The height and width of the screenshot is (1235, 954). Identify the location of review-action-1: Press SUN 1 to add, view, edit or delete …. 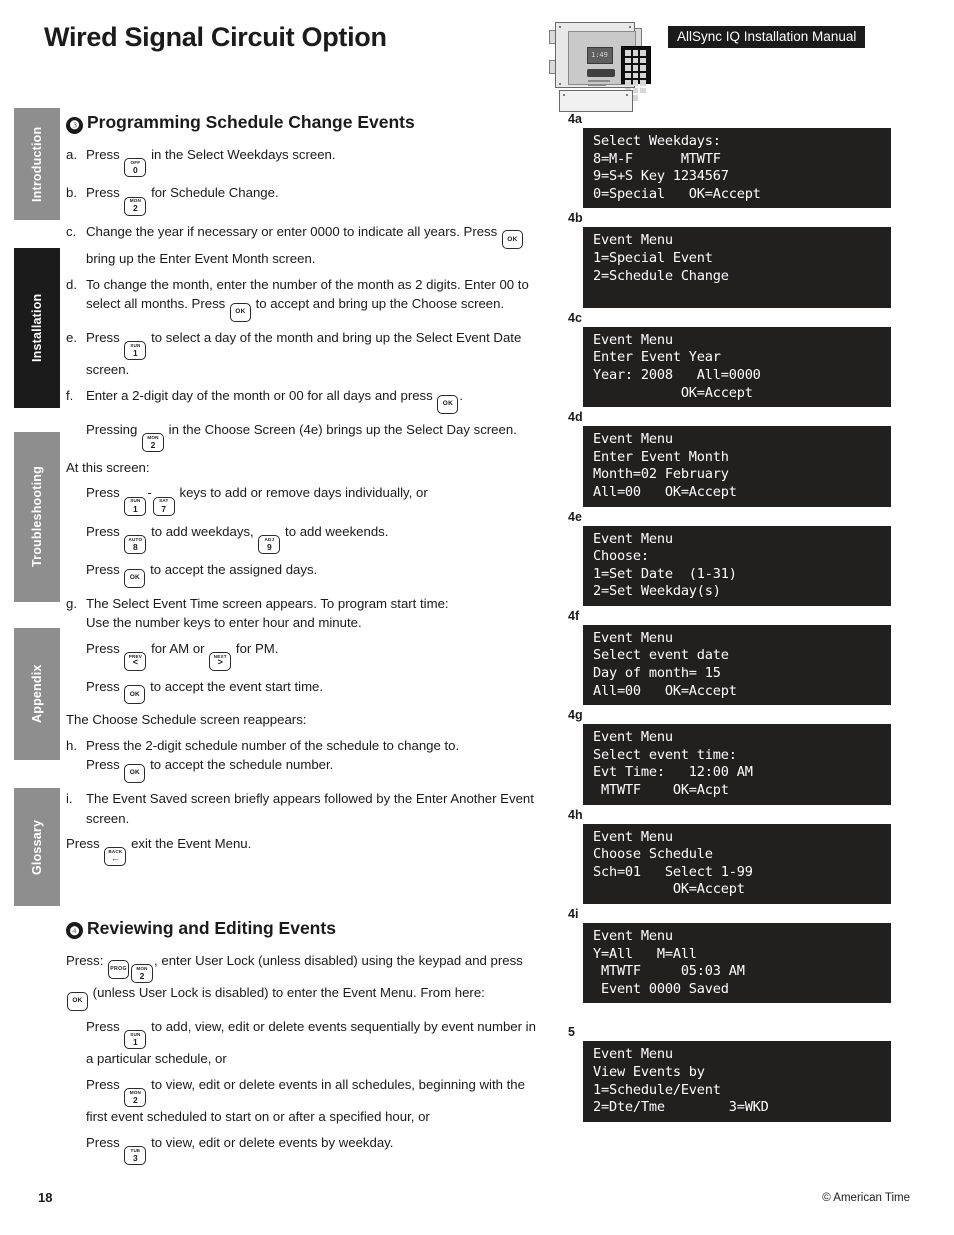
(311, 1043).